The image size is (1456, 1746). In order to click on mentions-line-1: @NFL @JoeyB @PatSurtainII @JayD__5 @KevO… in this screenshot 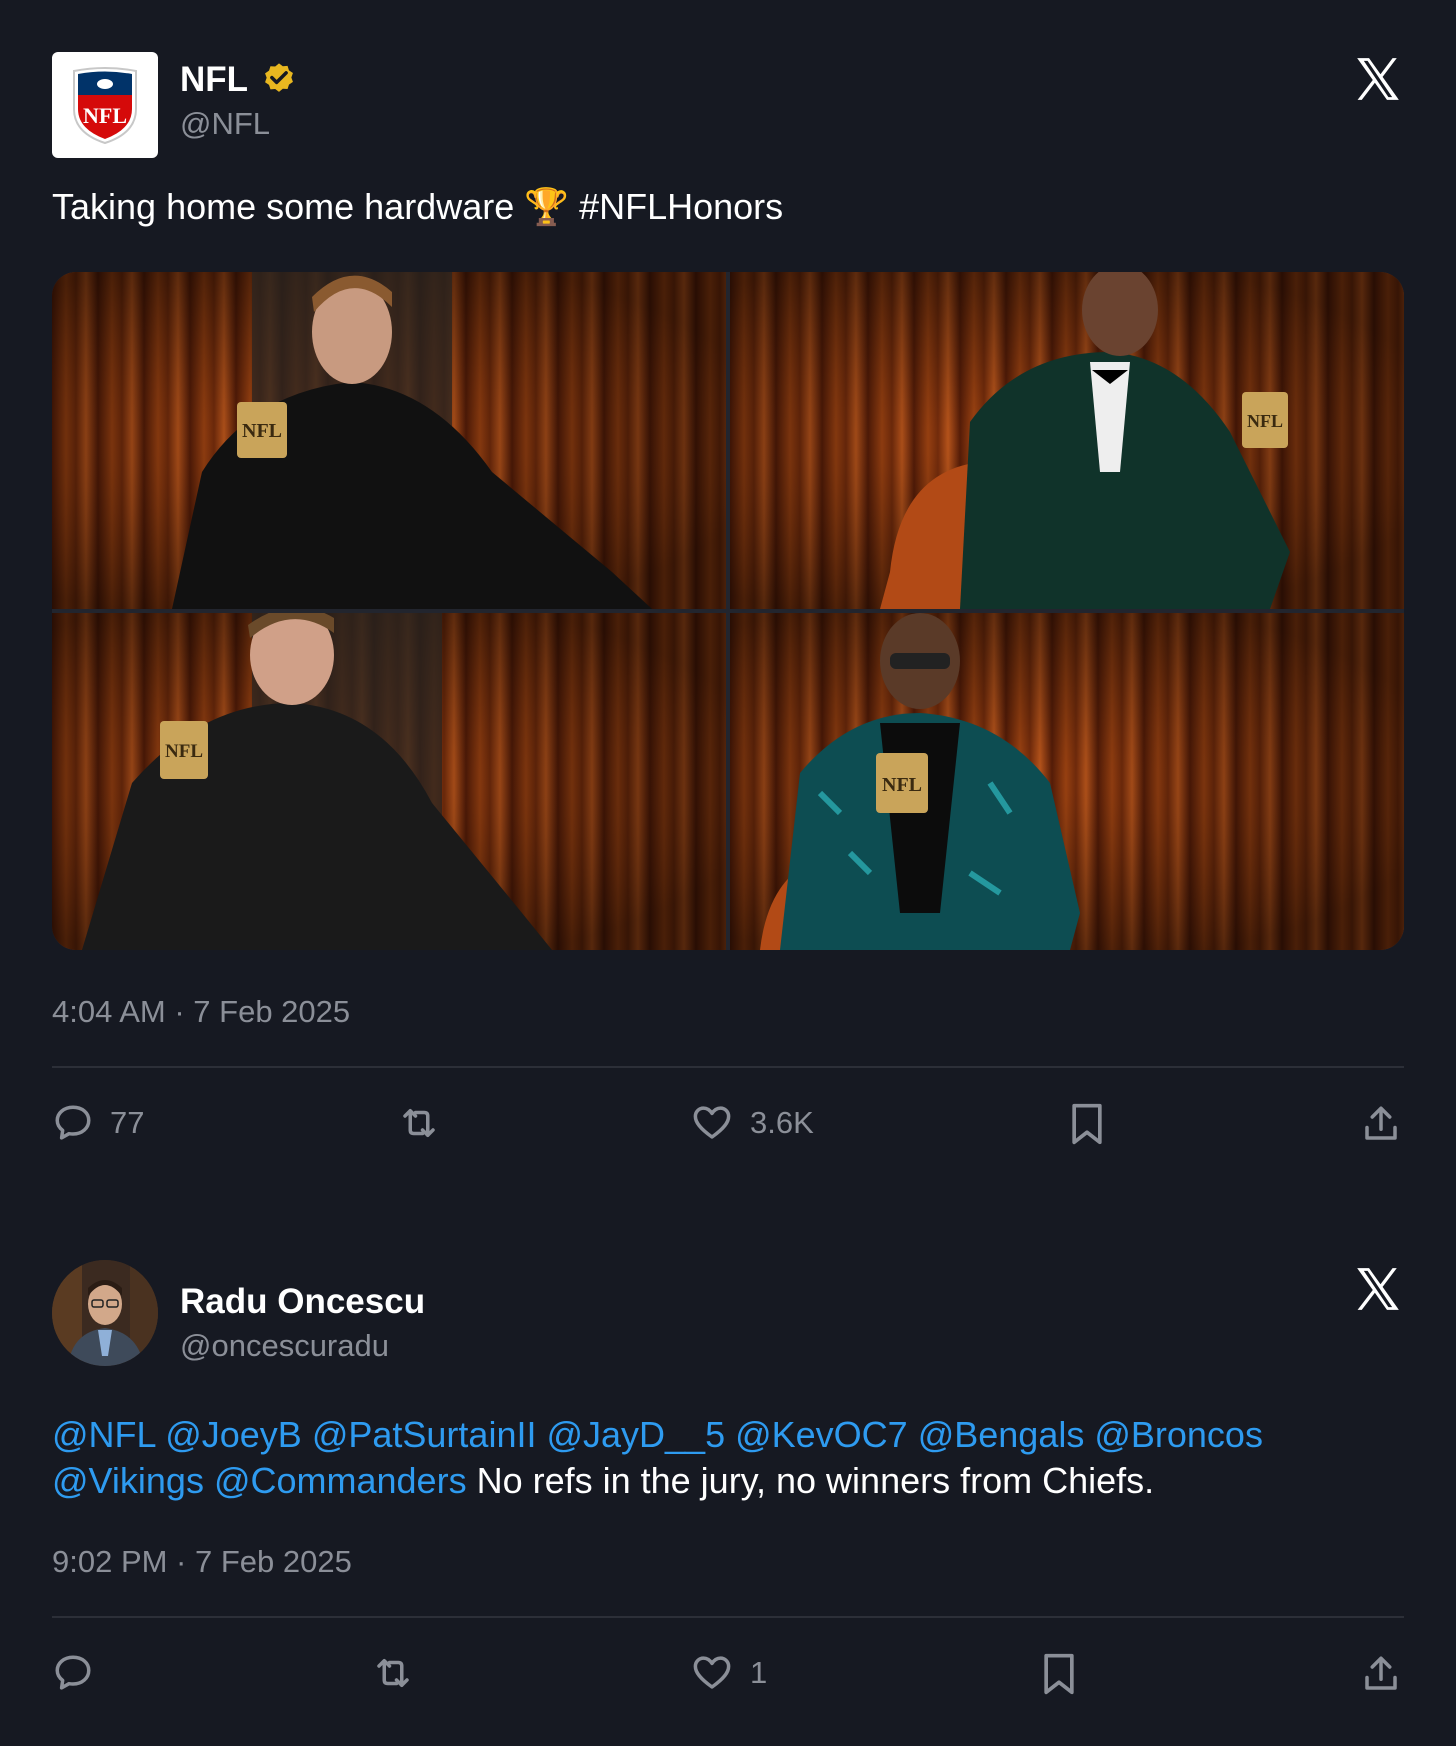, I will do `click(657, 1434)`.